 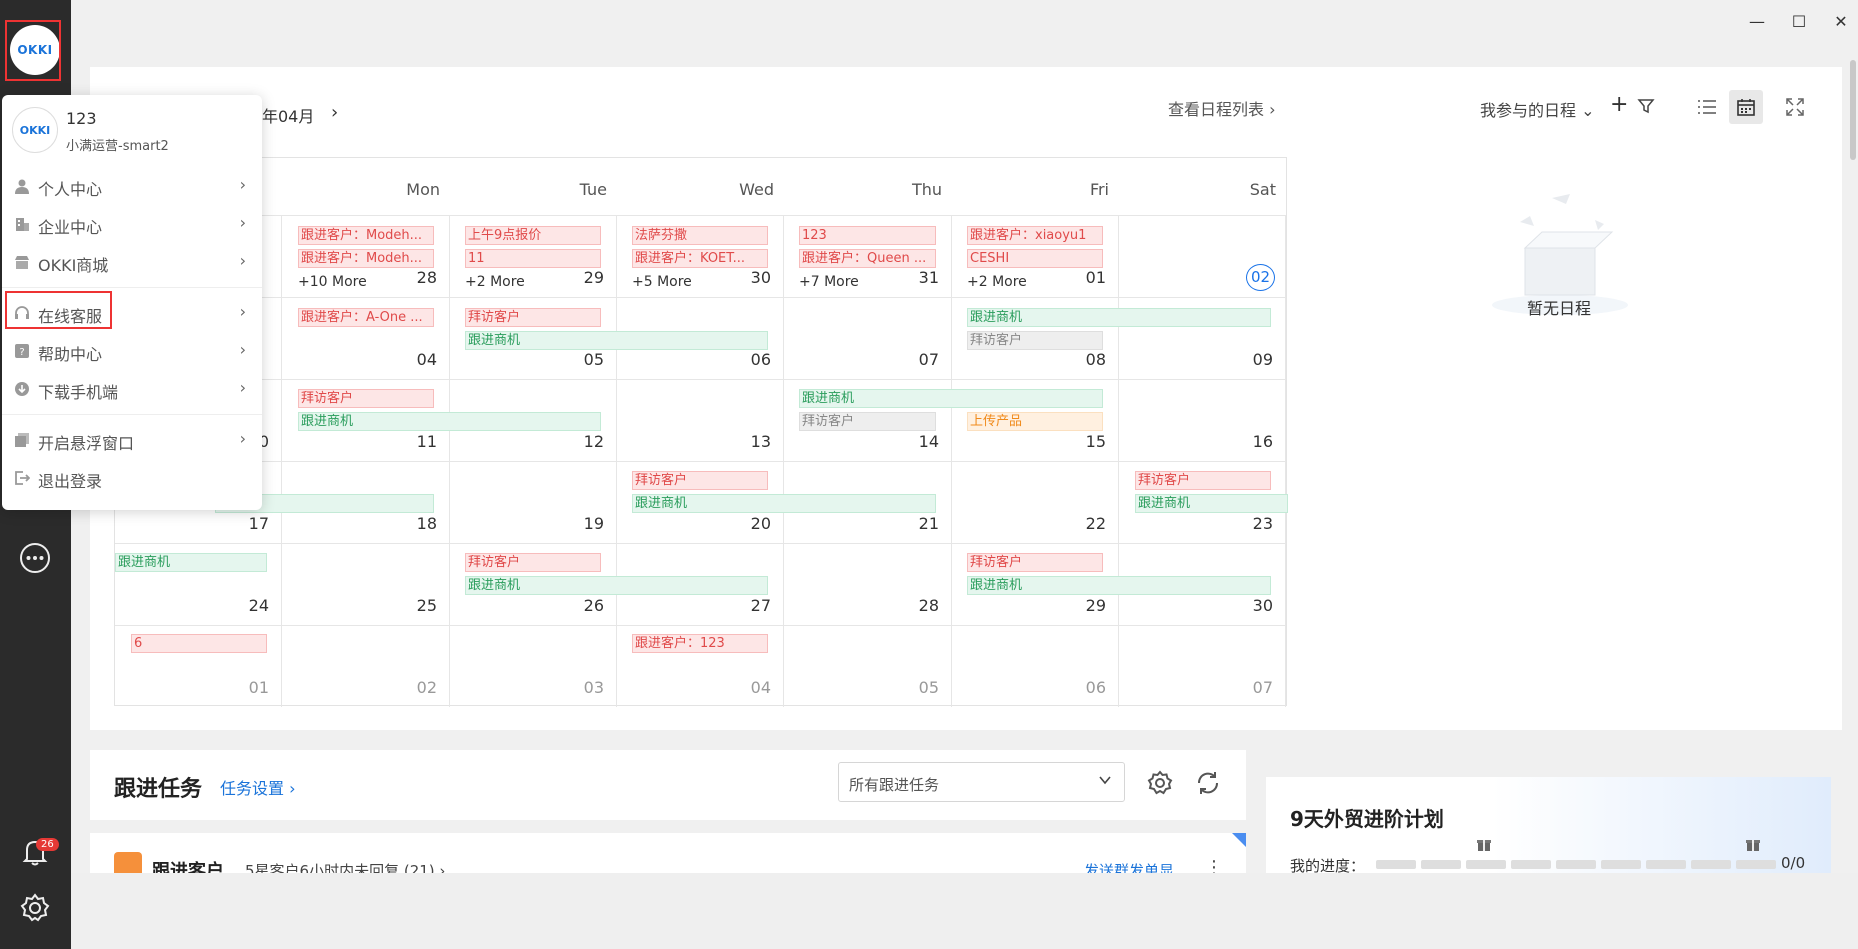 I want to click on logo-highlight-box, so click(x=33, y=50).